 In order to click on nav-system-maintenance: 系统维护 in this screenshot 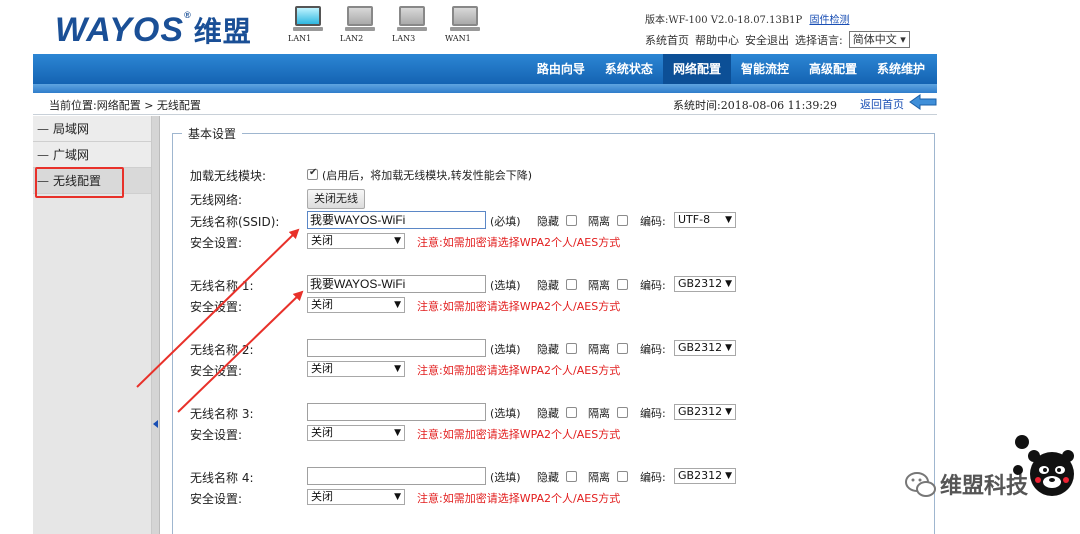, I will do `click(901, 69)`.